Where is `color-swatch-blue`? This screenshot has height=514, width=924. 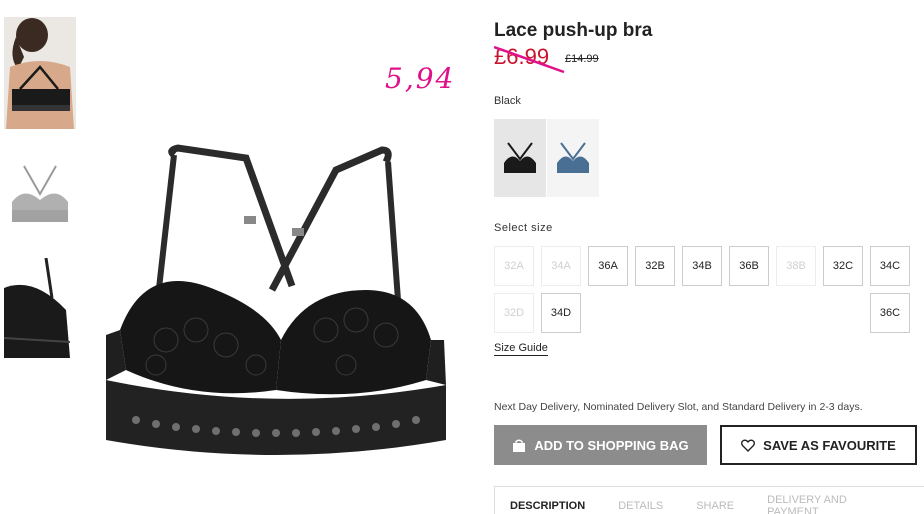 color-swatch-blue is located at coordinates (573, 158).